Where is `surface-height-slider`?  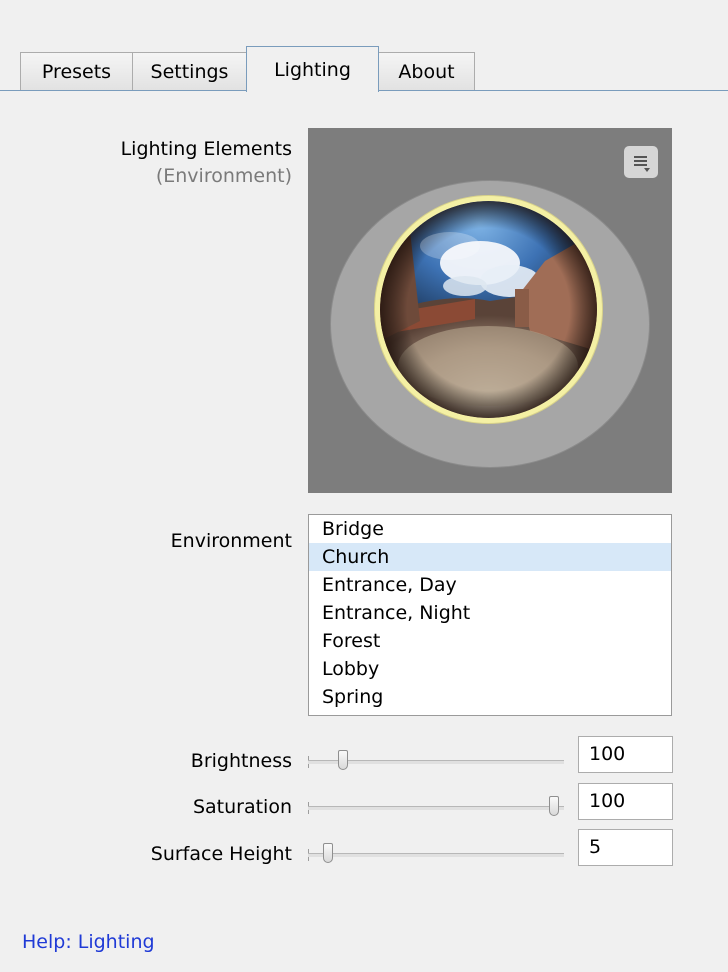
surface-height-slider is located at coordinates (436, 854).